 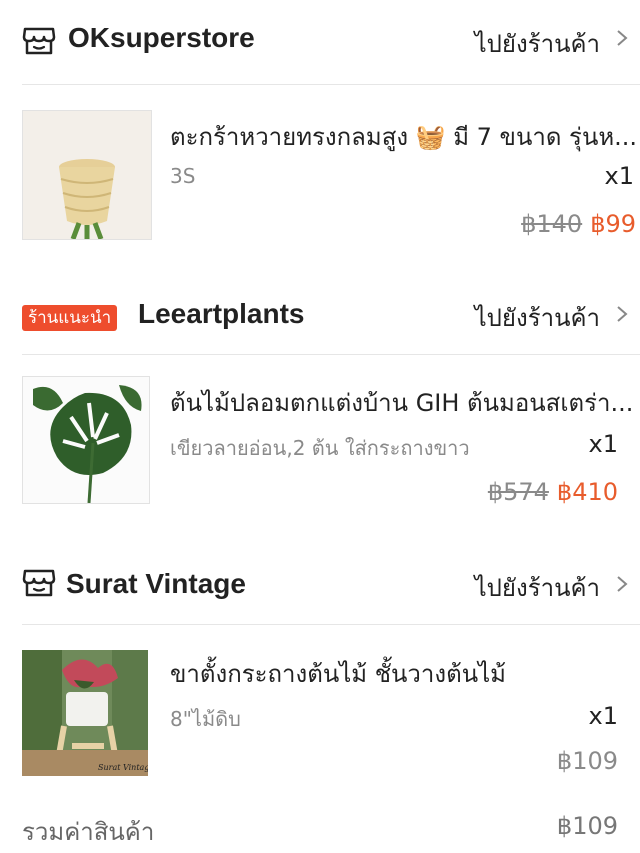 What do you see at coordinates (587, 492) in the screenshot?
I see `sale-price: ฿410` at bounding box center [587, 492].